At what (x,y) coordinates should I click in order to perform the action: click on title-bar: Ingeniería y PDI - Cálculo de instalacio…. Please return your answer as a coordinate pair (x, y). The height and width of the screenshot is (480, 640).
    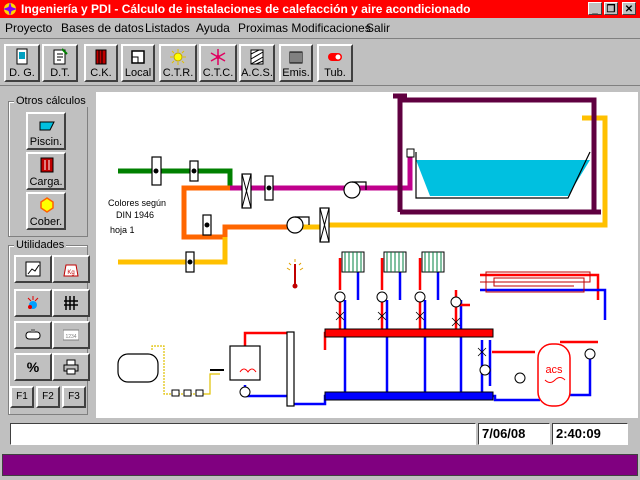
    Looking at the image, I should click on (320, 9).